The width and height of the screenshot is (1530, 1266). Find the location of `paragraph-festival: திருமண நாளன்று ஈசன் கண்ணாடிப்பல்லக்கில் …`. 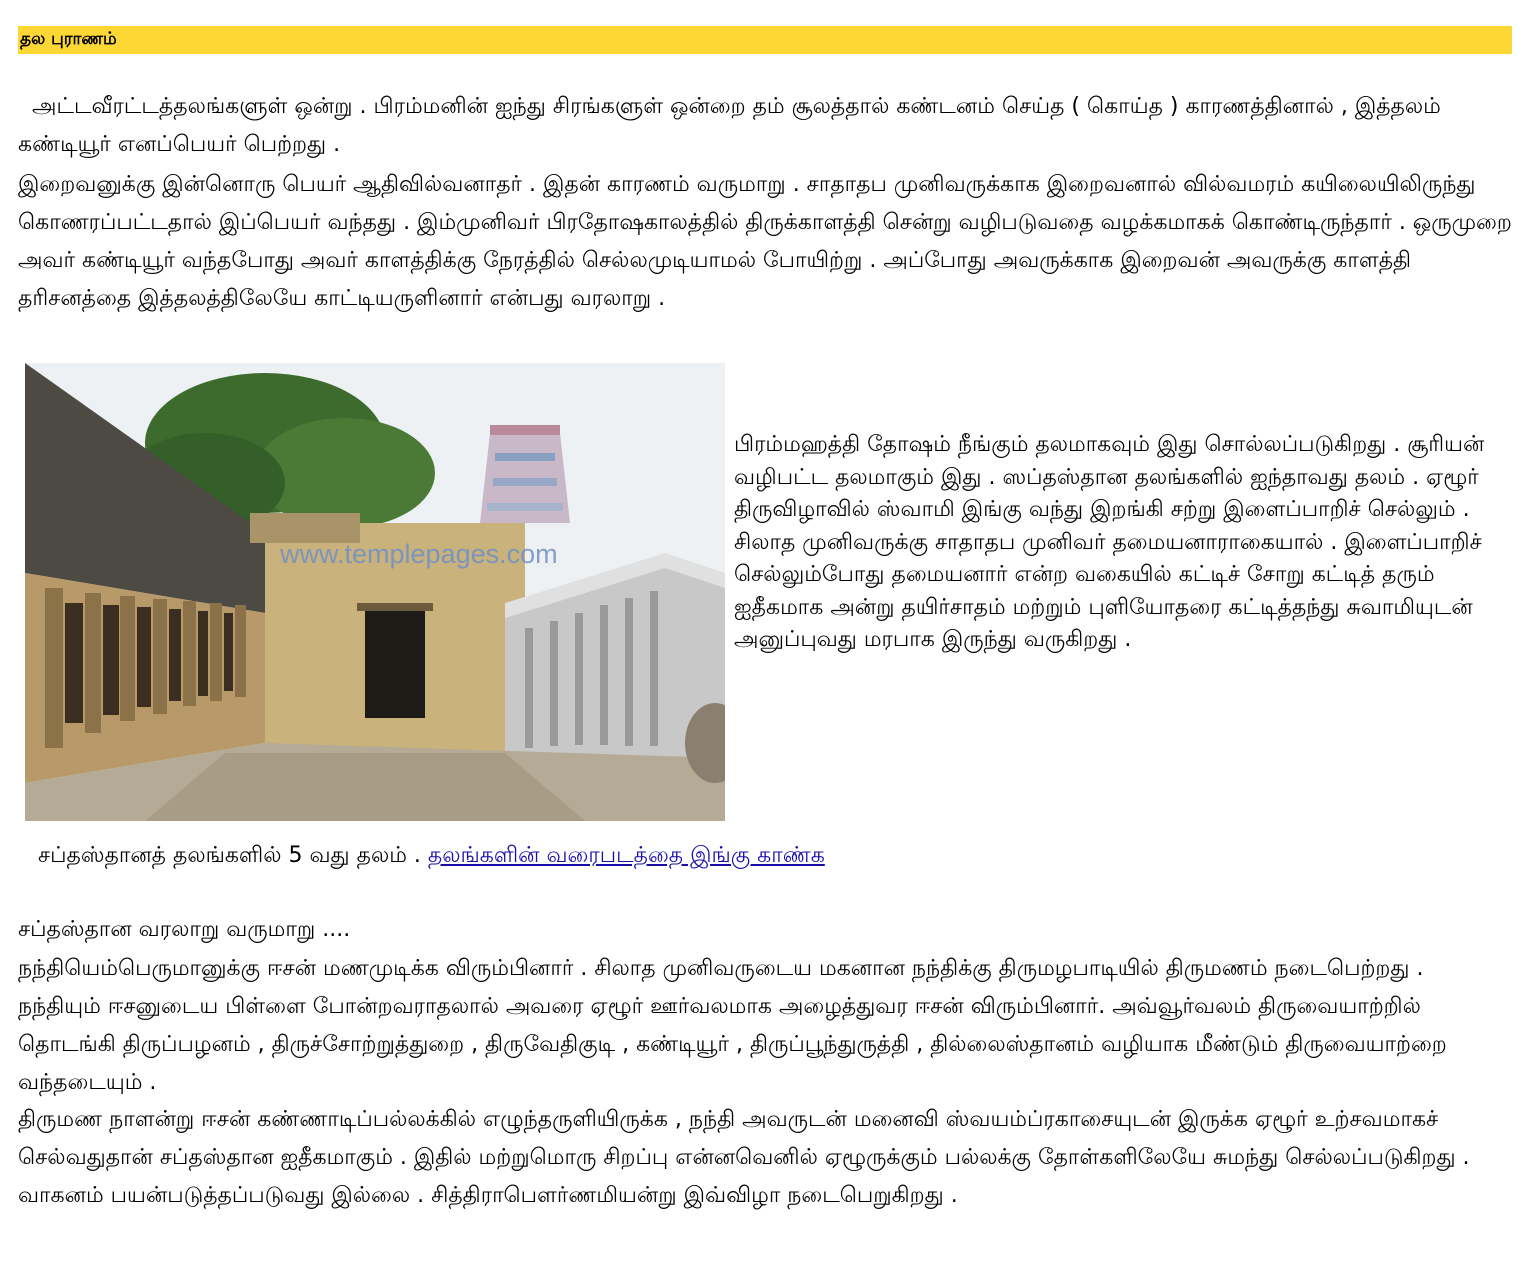

paragraph-festival: திருமண நாளன்று ஈசன் கண்ணாடிப்பல்லக்கில் … is located at coordinates (744, 1157).